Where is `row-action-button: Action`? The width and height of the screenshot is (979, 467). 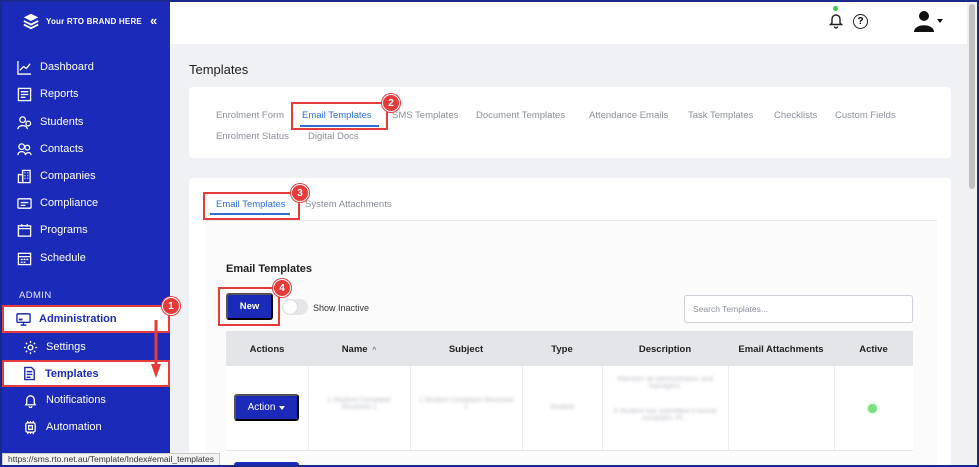 row-action-button: Action is located at coordinates (266, 407).